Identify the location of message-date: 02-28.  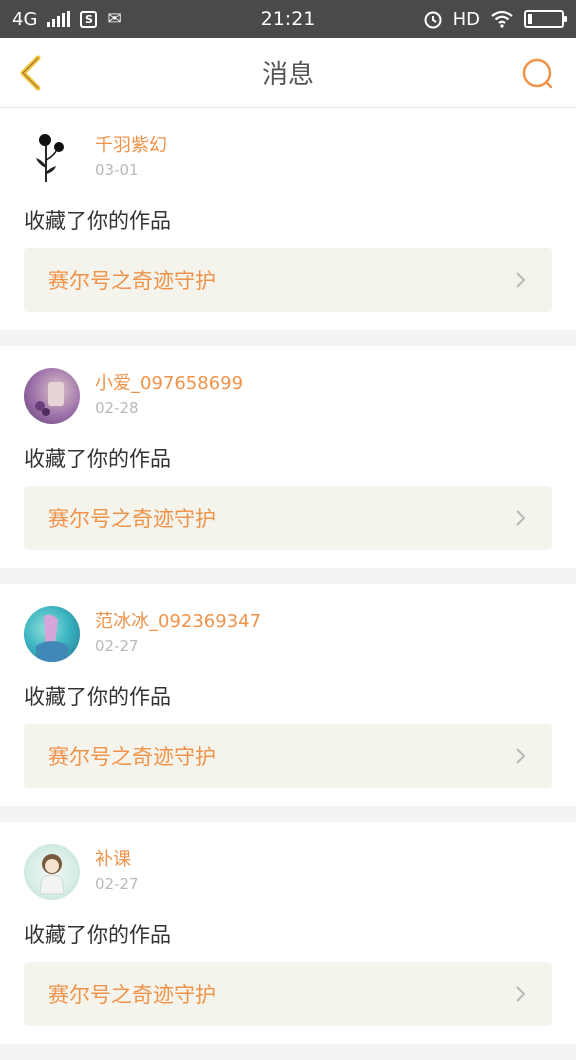
(117, 408).